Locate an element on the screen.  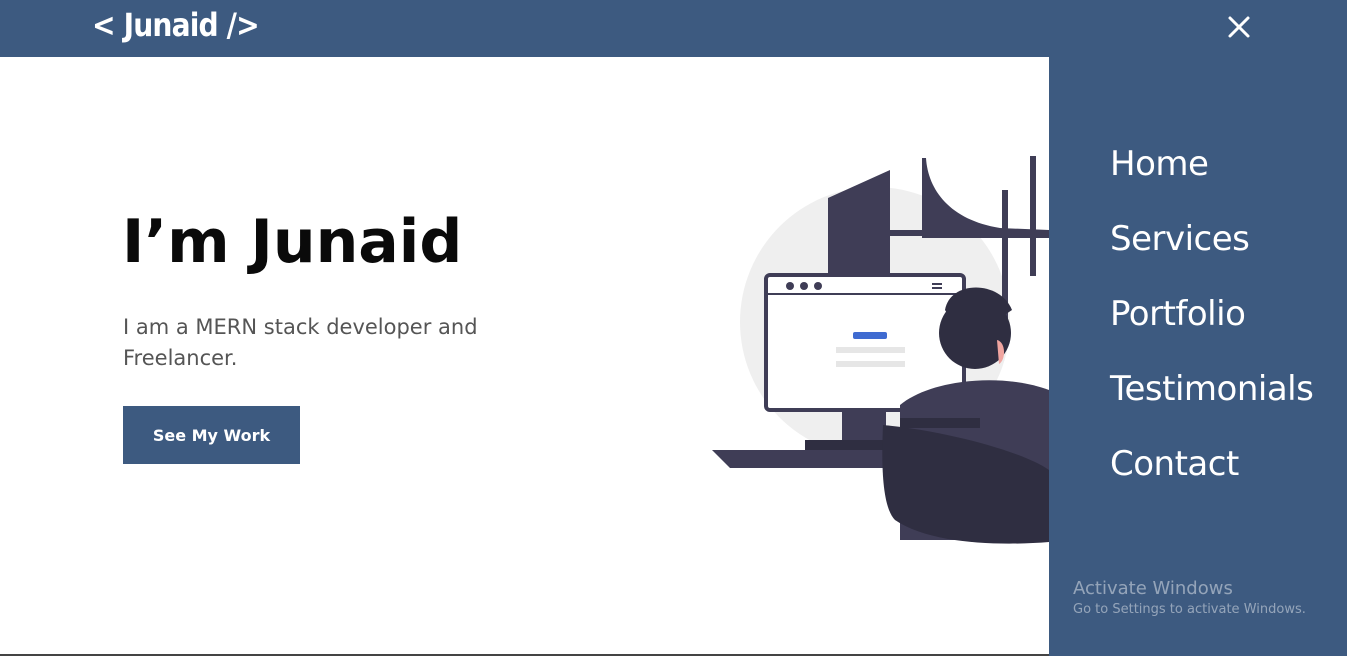
close-icon is located at coordinates (1239, 27).